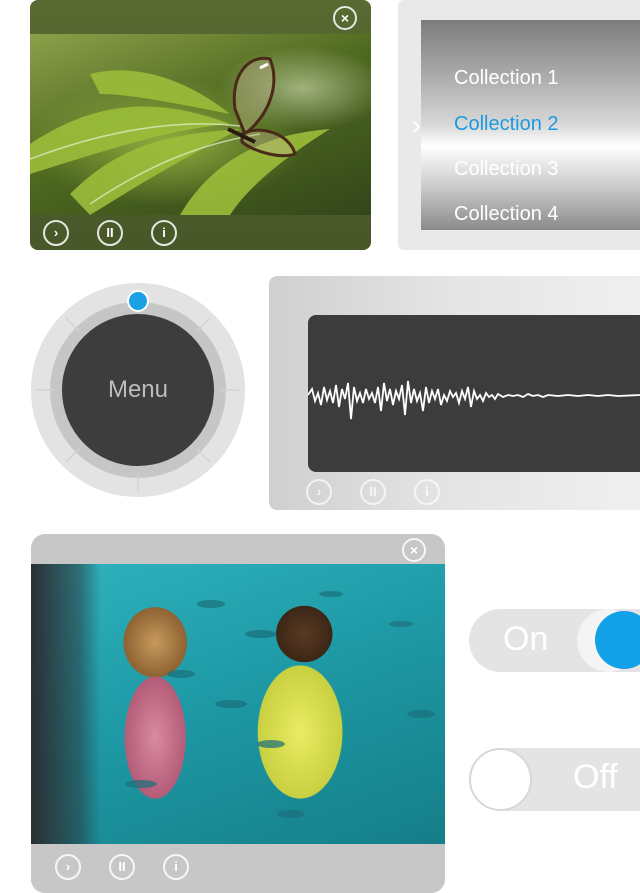 This screenshot has width=640, height=893. Describe the element at coordinates (138, 301) in the screenshot. I see `dial-indicator` at that location.